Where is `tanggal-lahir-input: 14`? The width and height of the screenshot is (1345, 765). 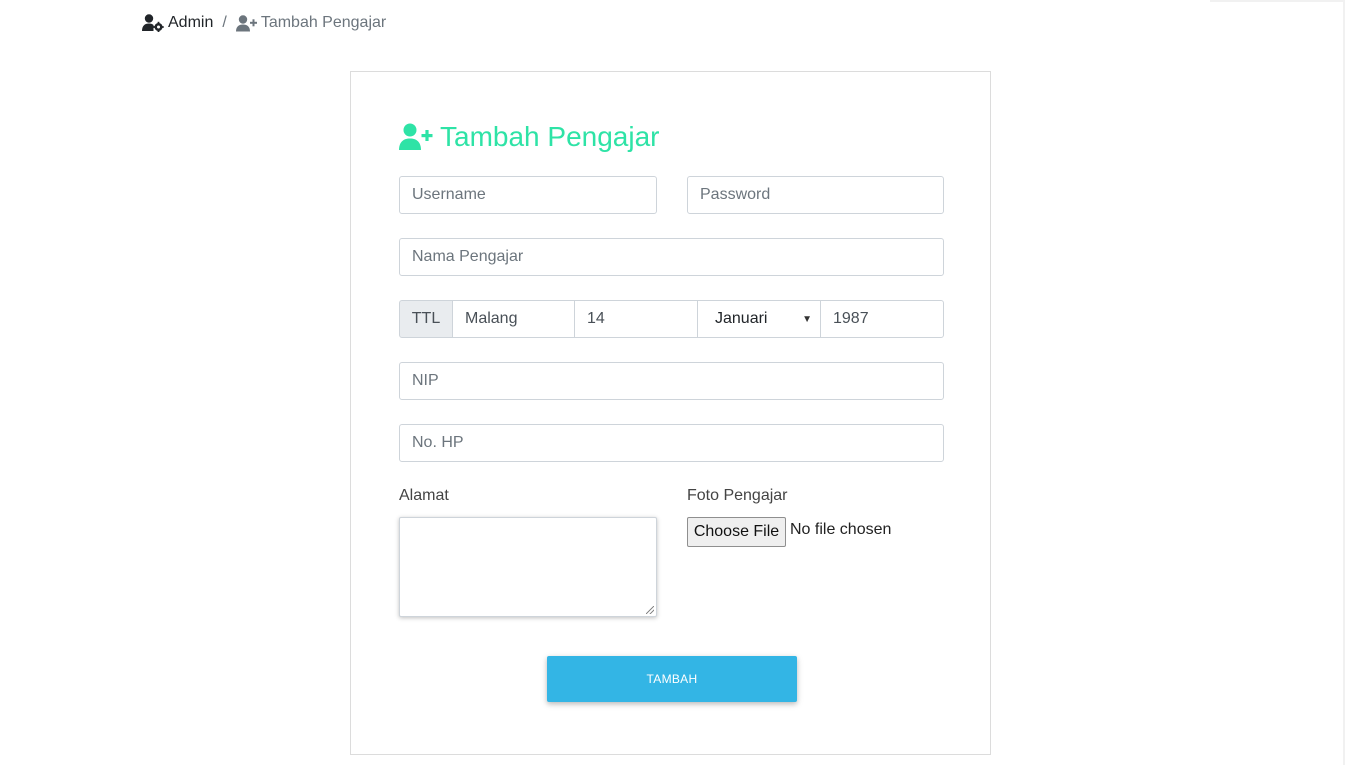
tanggal-lahir-input: 14 is located at coordinates (636, 319).